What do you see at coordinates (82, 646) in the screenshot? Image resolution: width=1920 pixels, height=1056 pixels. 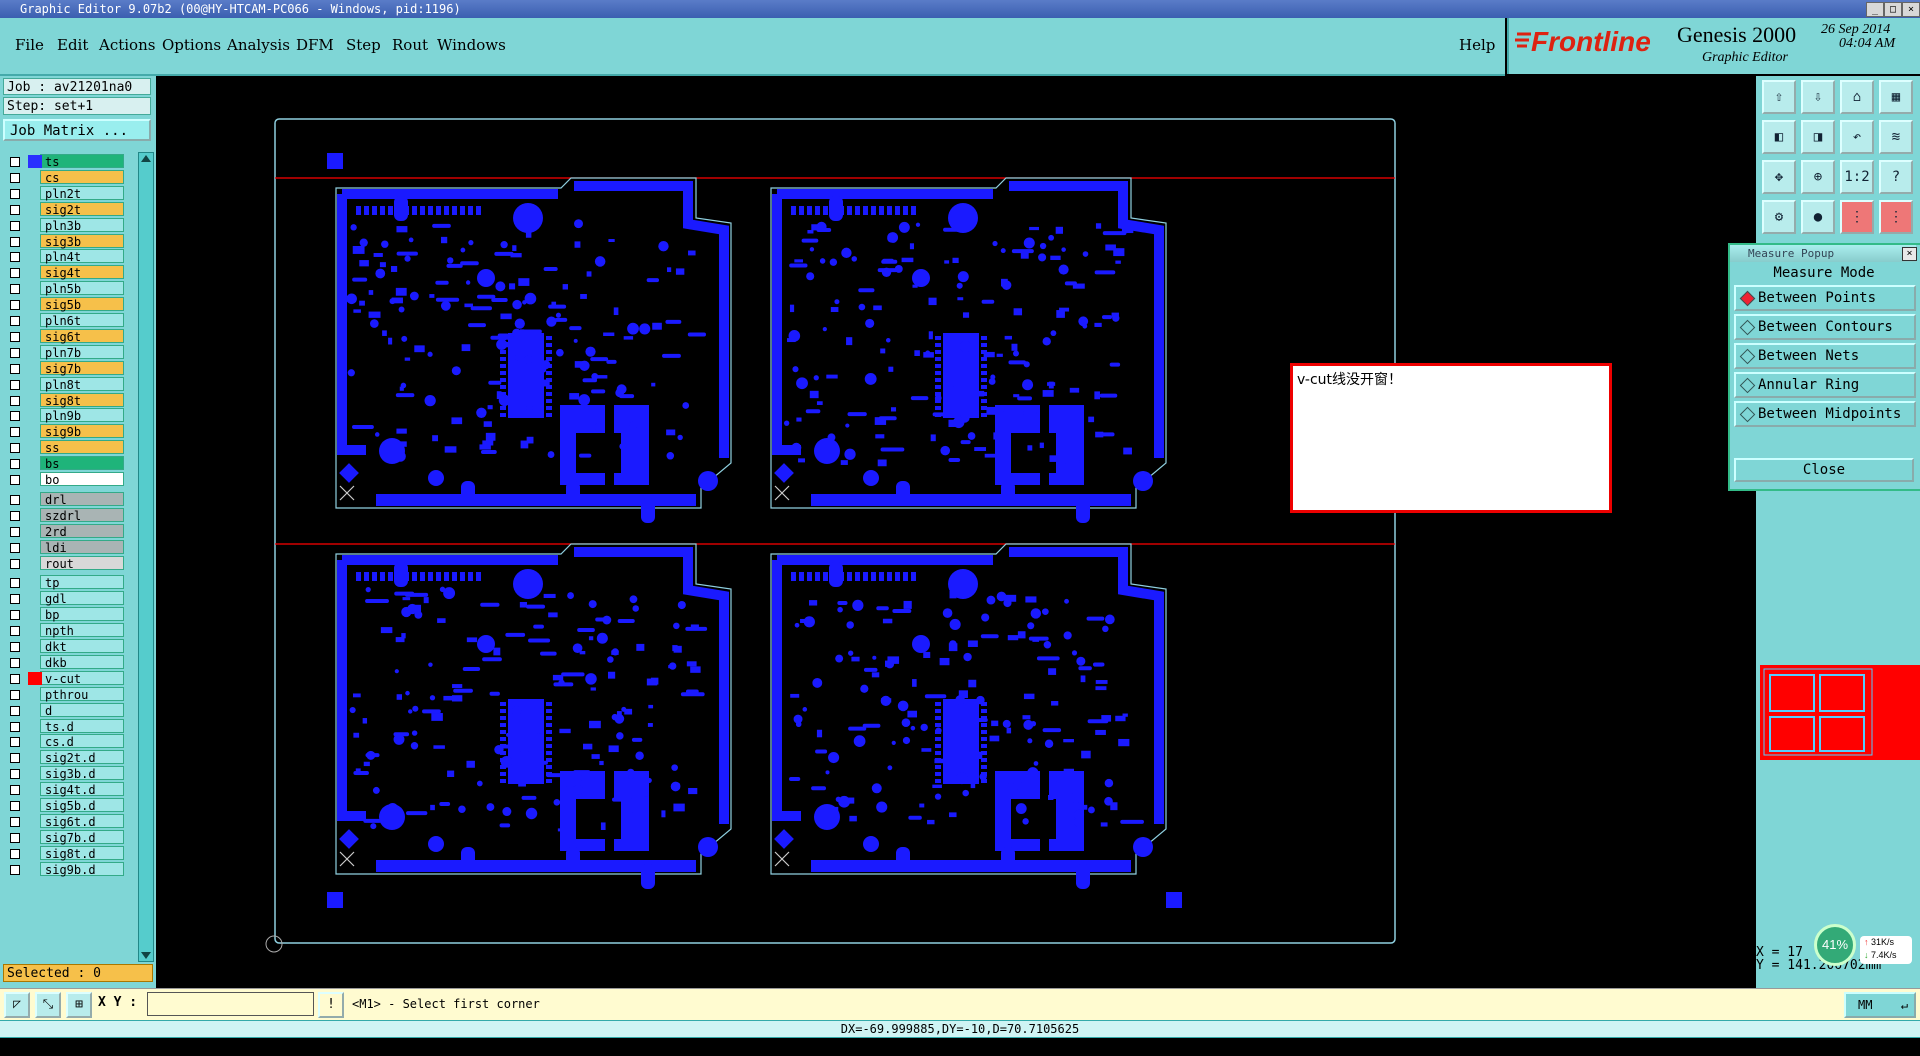 I see `layer-name: dkt` at bounding box center [82, 646].